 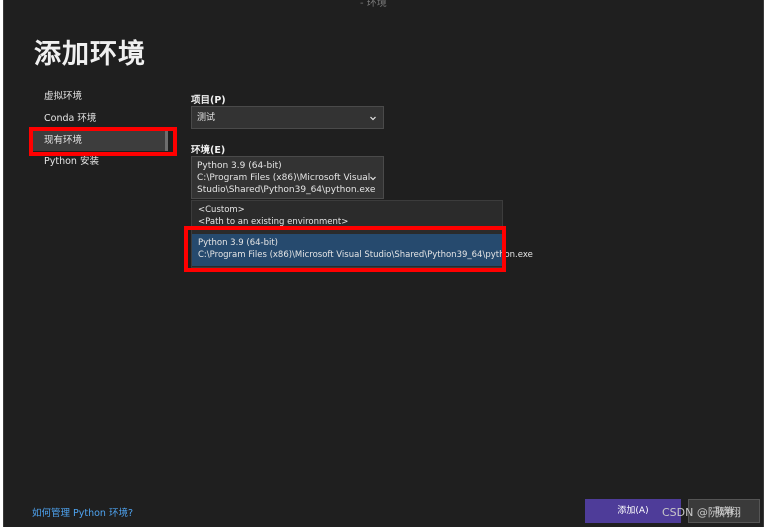 What do you see at coordinates (287, 117) in the screenshot?
I see `project-select: 测试` at bounding box center [287, 117].